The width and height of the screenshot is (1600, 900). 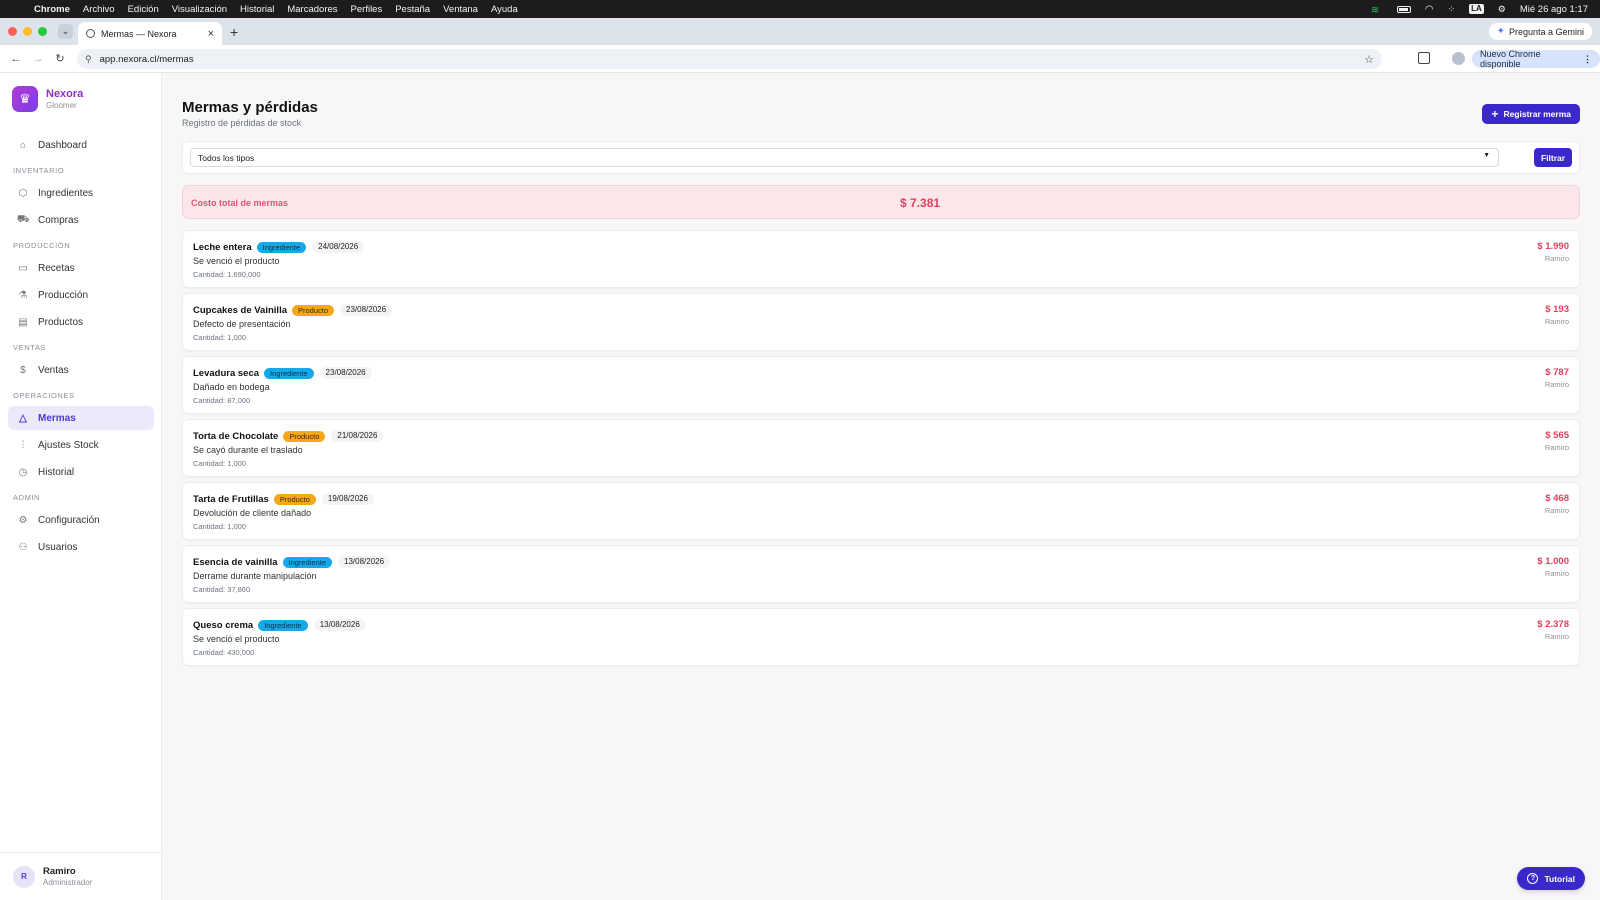 What do you see at coordinates (294, 499) in the screenshot?
I see `type-badge: Producto` at bounding box center [294, 499].